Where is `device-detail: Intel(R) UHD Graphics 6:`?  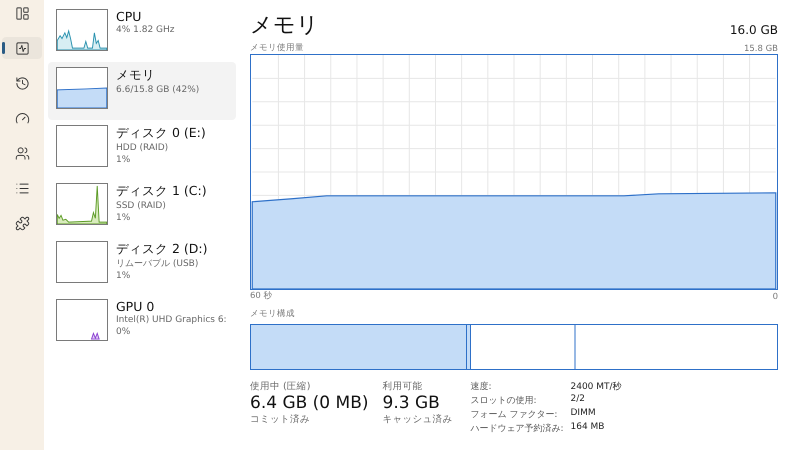 device-detail: Intel(R) UHD Graphics 6: is located at coordinates (171, 320).